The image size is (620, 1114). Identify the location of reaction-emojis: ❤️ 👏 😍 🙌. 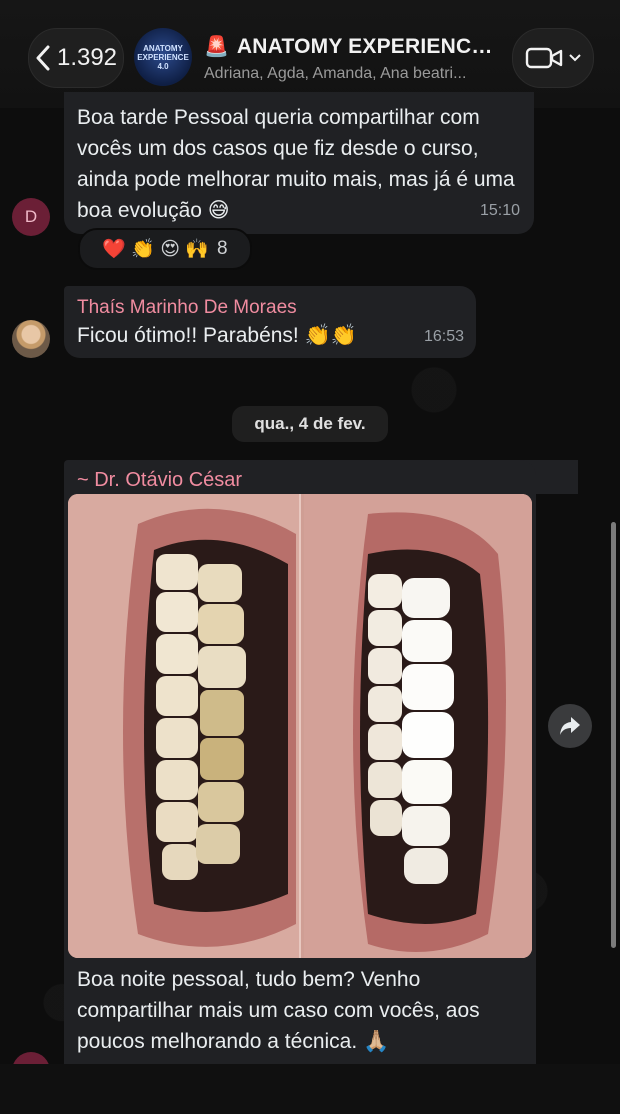
(156, 249).